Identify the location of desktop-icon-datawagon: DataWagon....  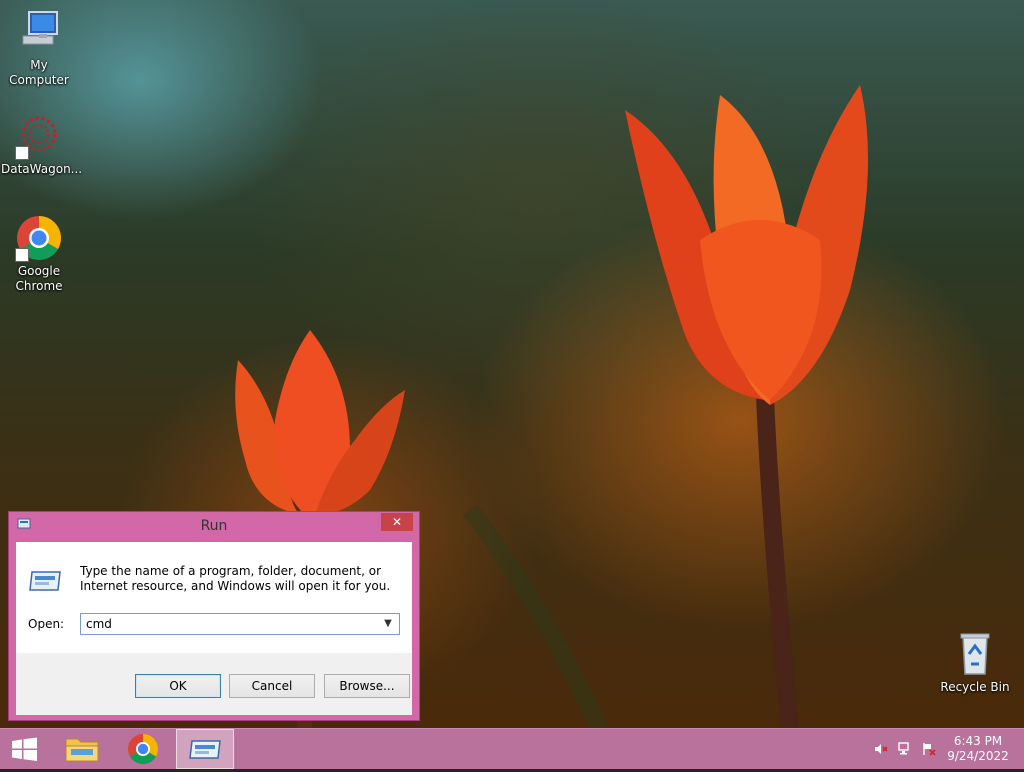
(42, 144).